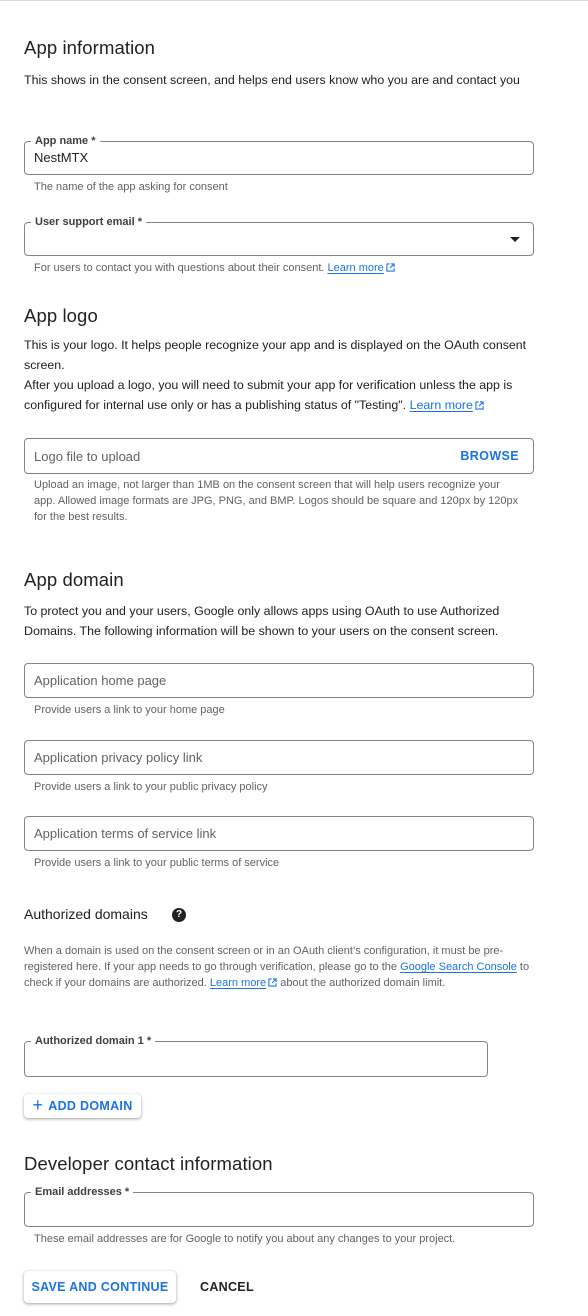 The height and width of the screenshot is (1316, 588). I want to click on email-addresses-label: Email addresses *, so click(82, 1192).